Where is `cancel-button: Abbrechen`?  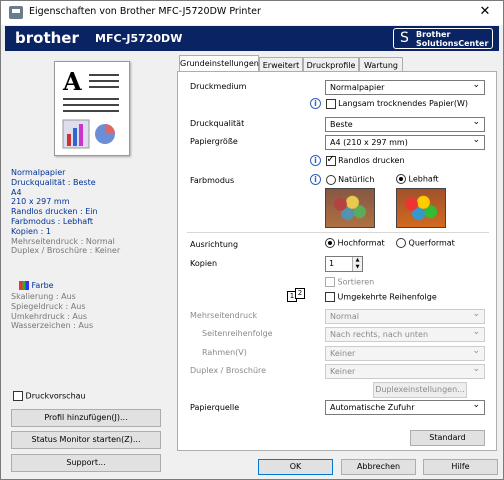
cancel-button: Abbrechen is located at coordinates (378, 467).